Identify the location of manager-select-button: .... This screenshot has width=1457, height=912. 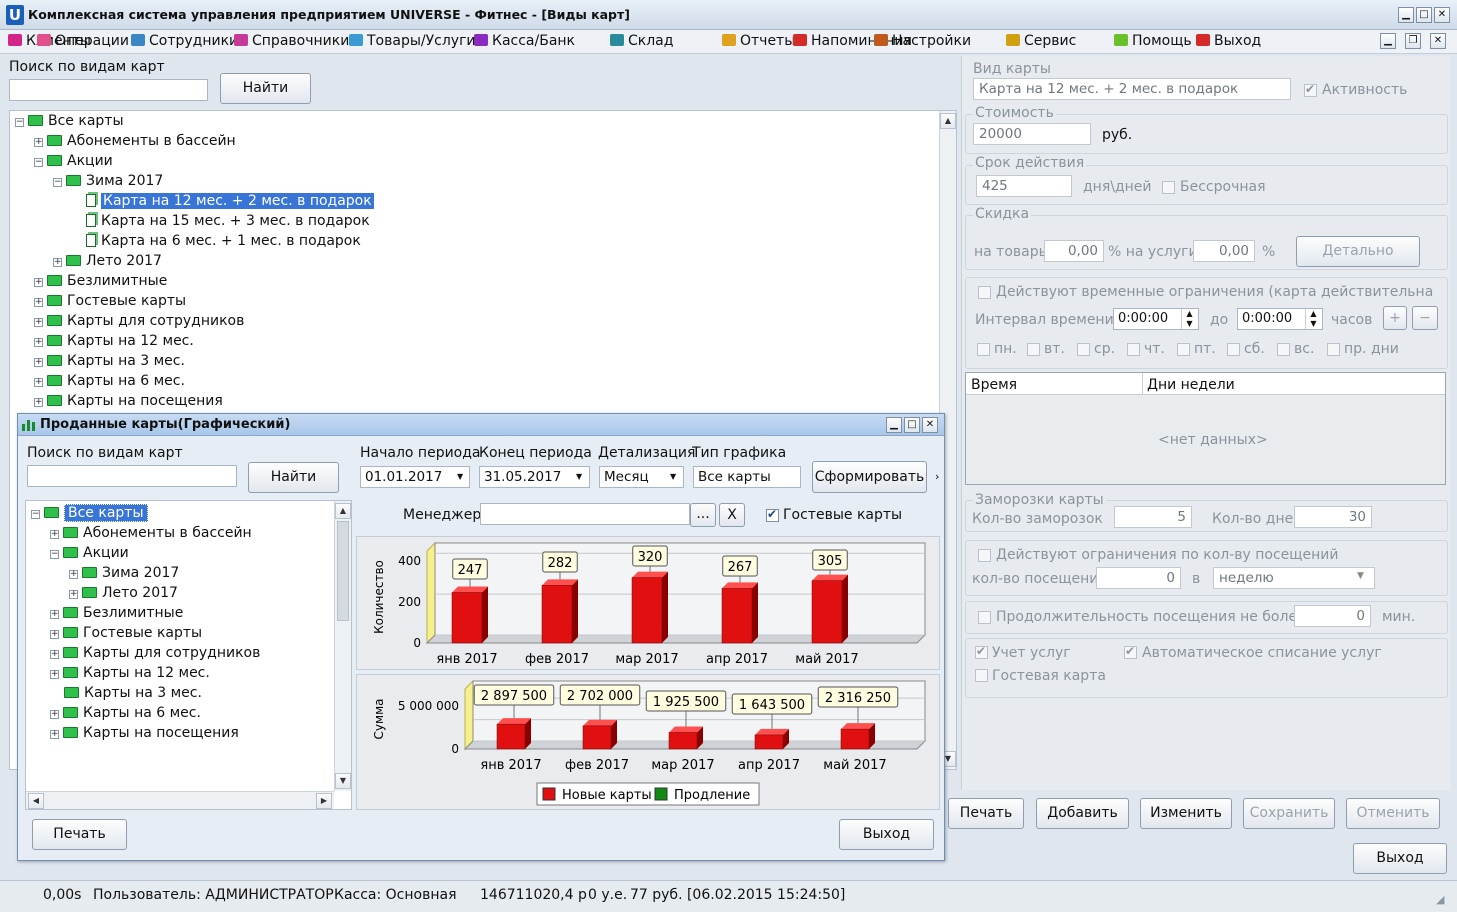
(703, 515).